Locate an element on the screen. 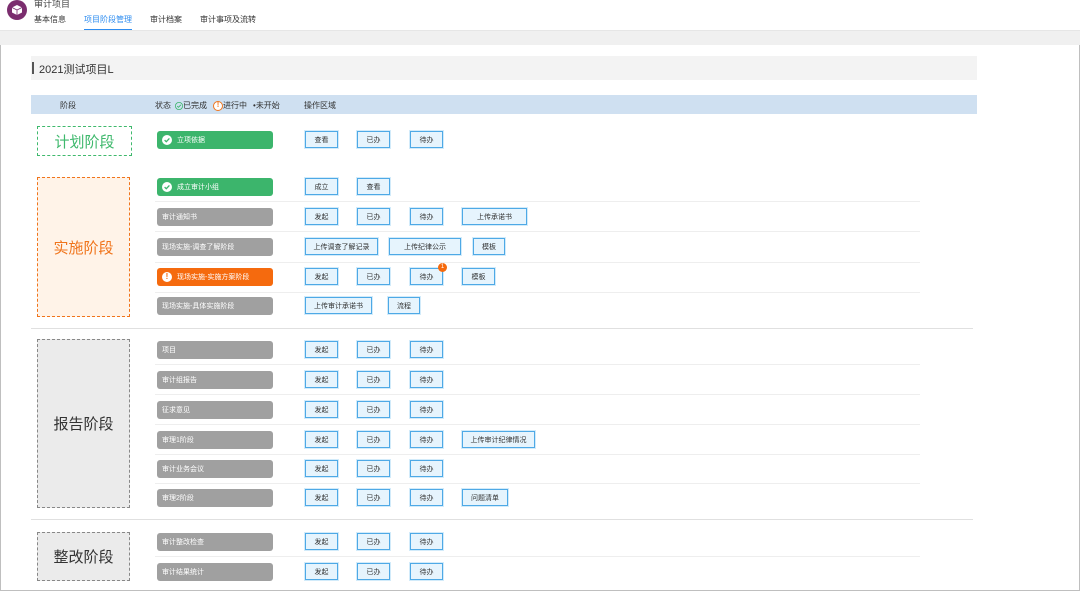 This screenshot has width=1080, height=591. task-pill: 成立审计小组 is located at coordinates (215, 187).